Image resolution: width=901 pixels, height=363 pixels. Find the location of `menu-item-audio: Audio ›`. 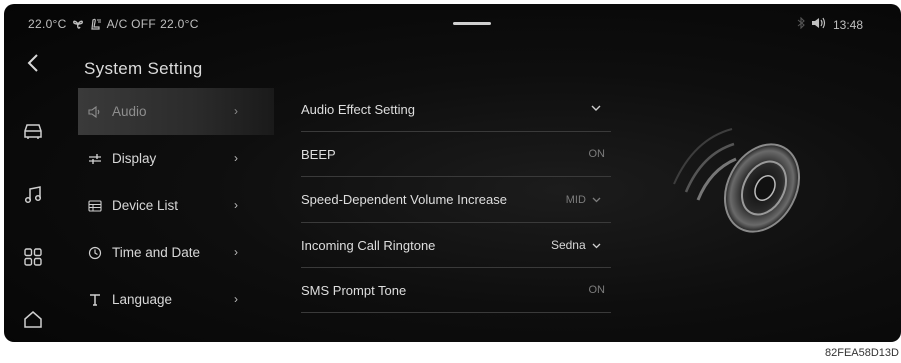

menu-item-audio: Audio › is located at coordinates (176, 111).